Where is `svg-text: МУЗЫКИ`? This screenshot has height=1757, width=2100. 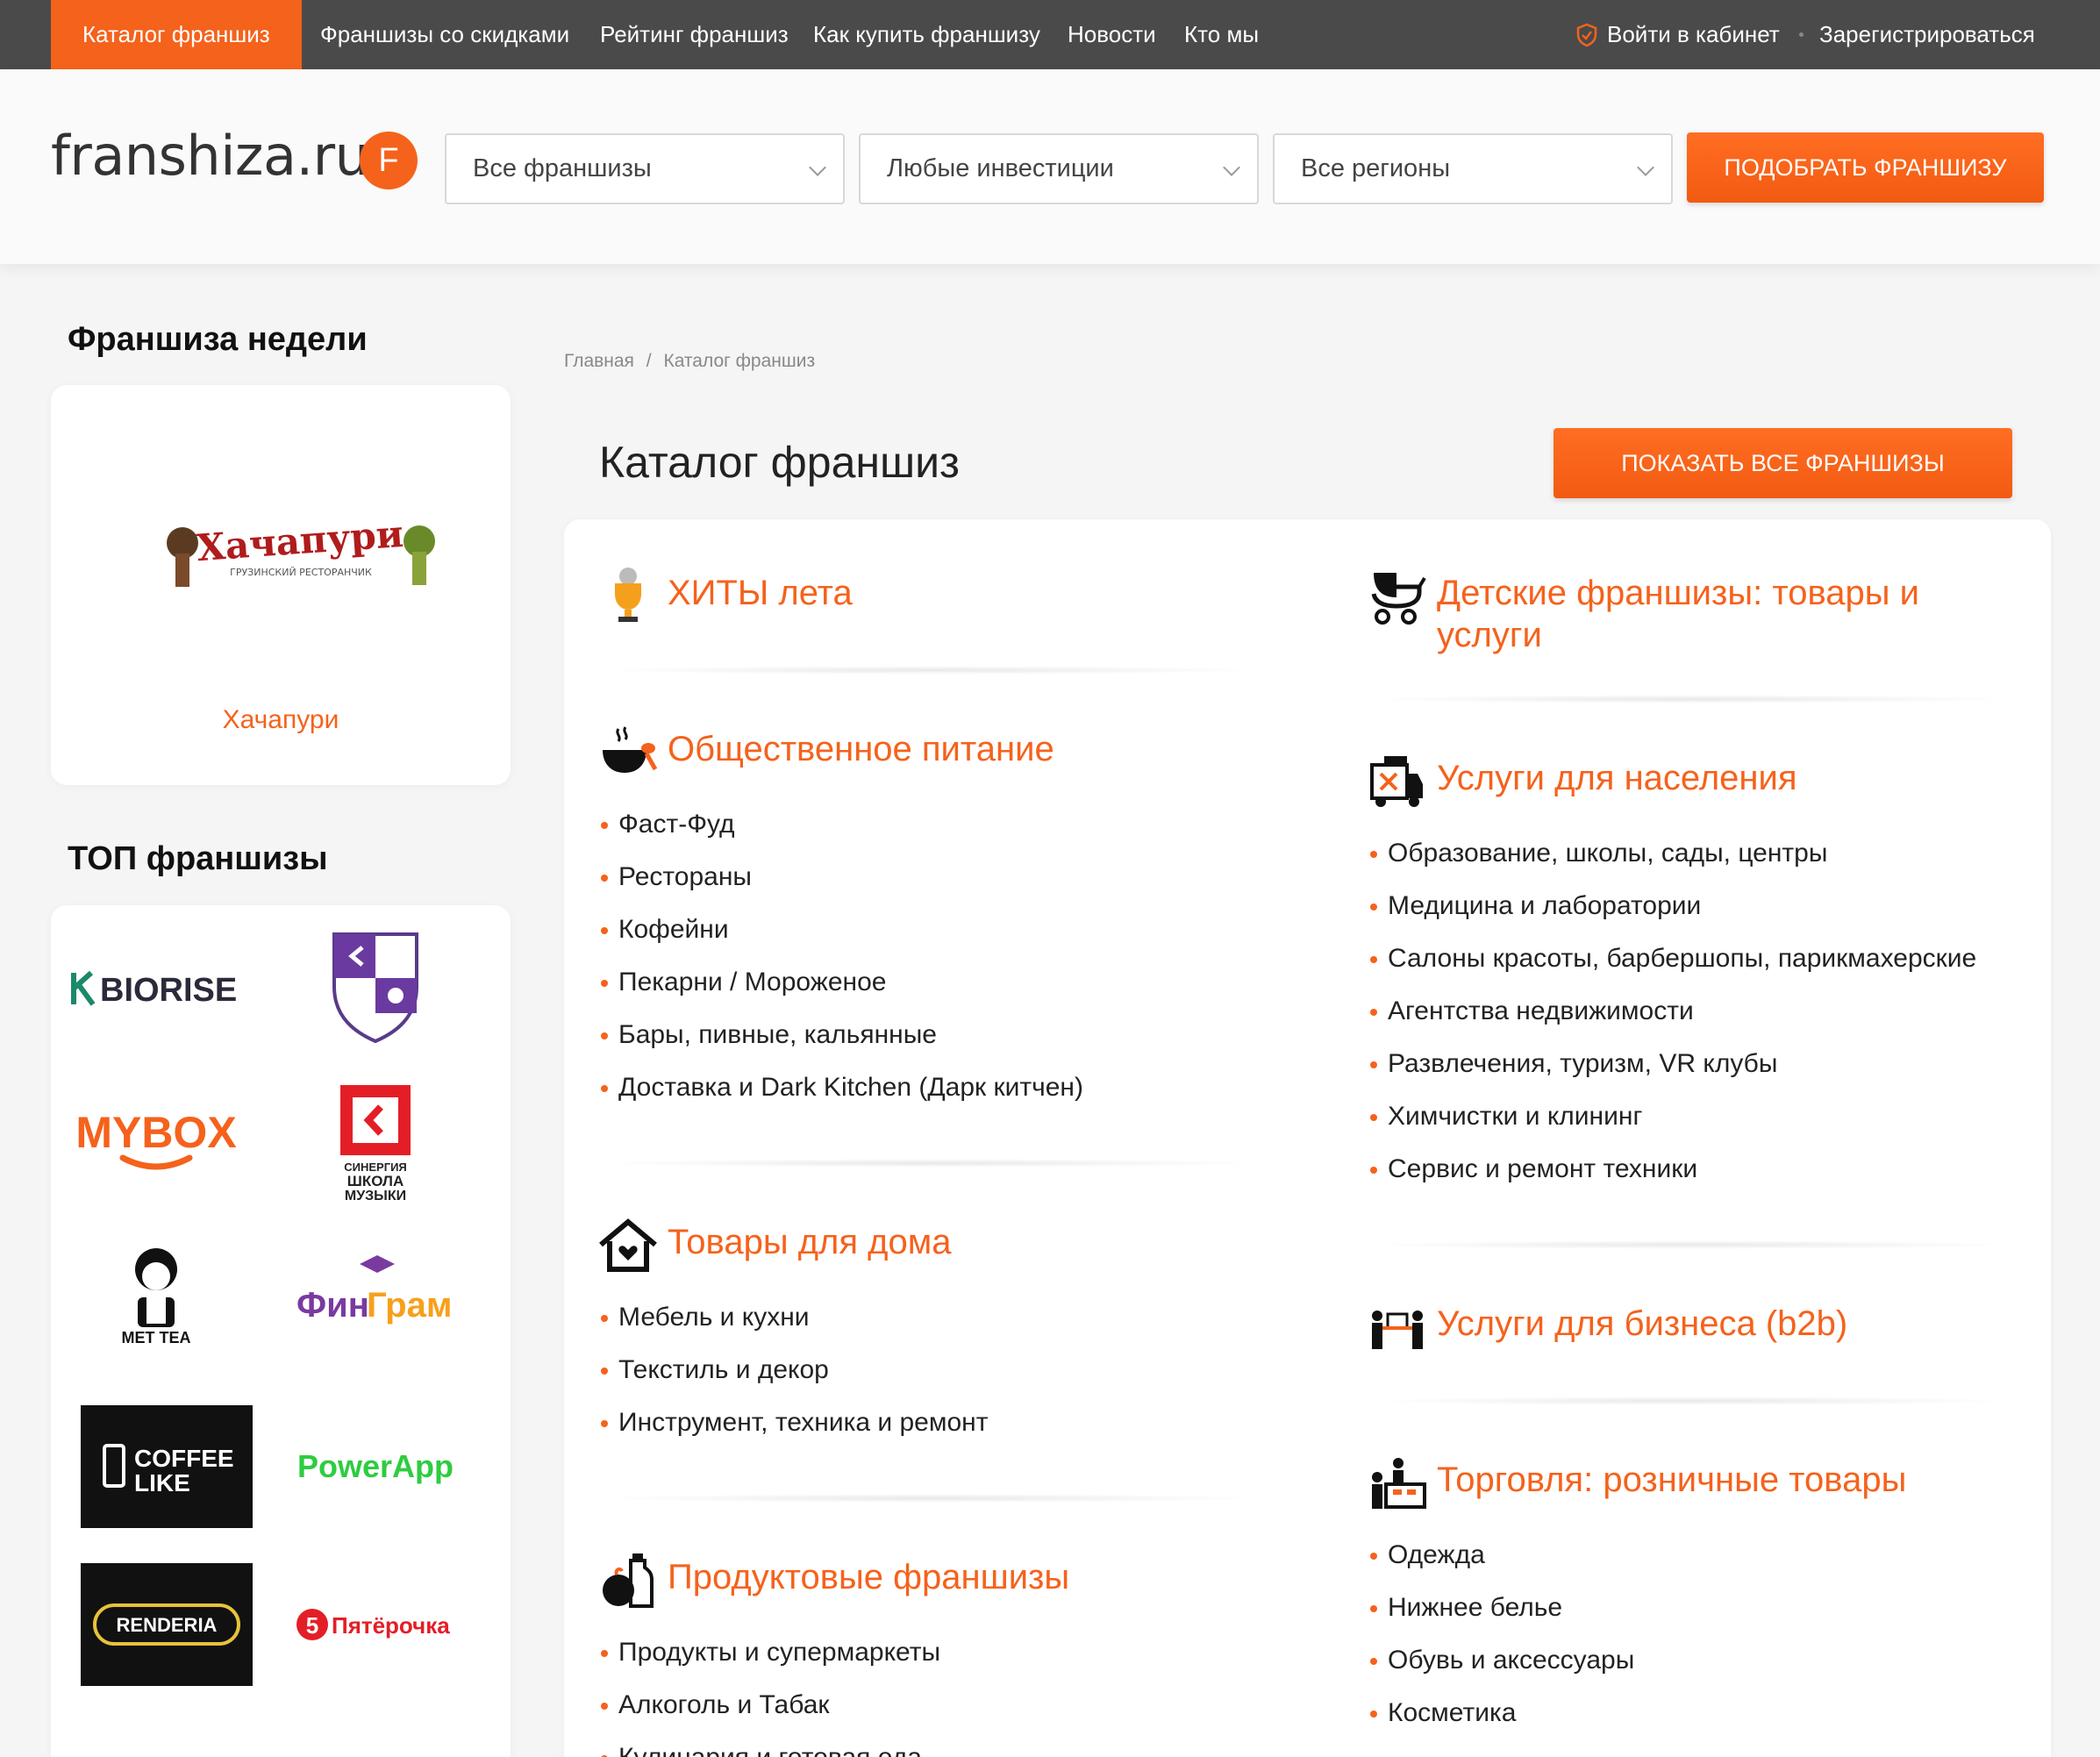
svg-text: МУЗЫКИ is located at coordinates (375, 1196).